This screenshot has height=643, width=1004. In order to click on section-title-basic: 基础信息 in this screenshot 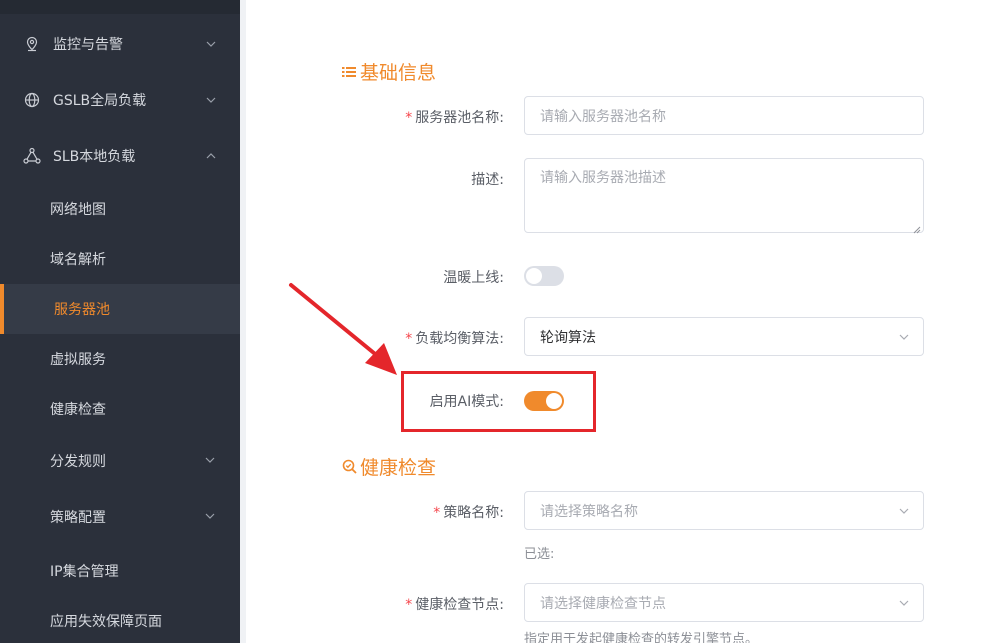, I will do `click(388, 71)`.